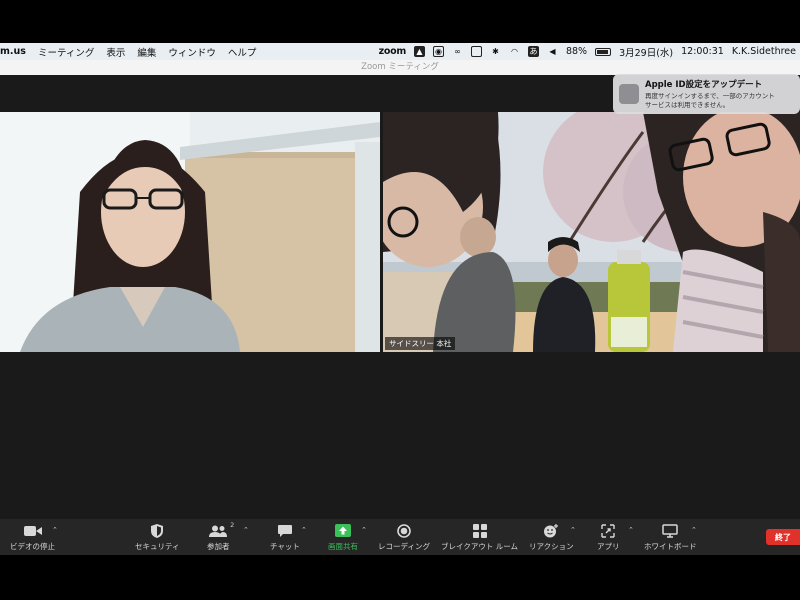 The image size is (800, 600). Describe the element at coordinates (608, 546) in the screenshot. I see `apps-label: アプリ` at that location.